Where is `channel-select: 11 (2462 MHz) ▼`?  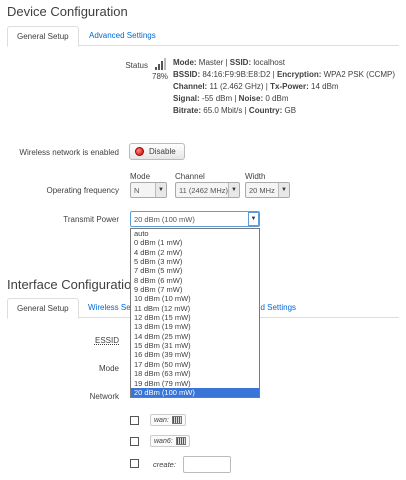 channel-select: 11 (2462 MHz) ▼ is located at coordinates (207, 190).